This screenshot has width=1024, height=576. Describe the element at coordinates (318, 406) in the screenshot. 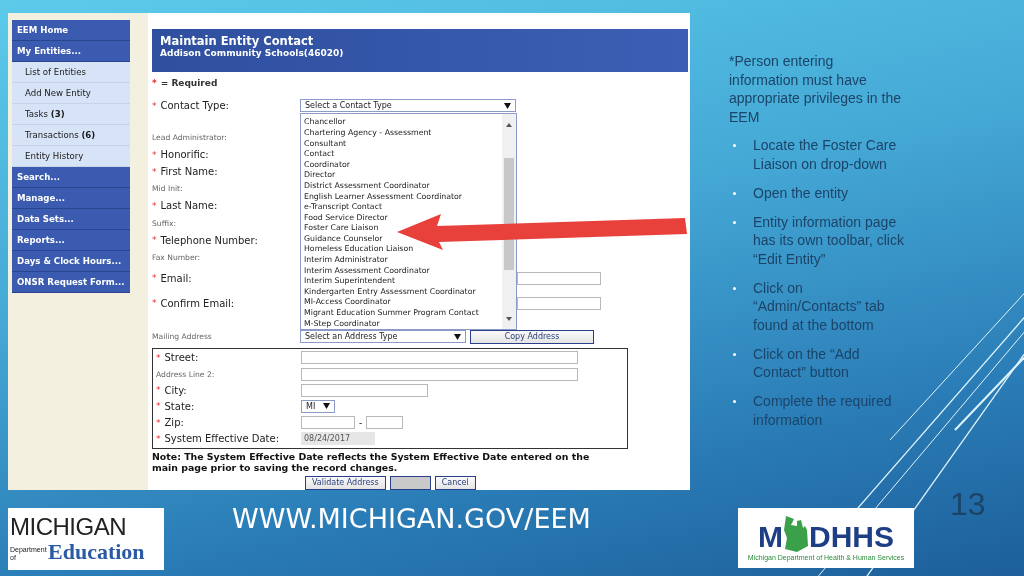

I see `state-select: MI` at that location.